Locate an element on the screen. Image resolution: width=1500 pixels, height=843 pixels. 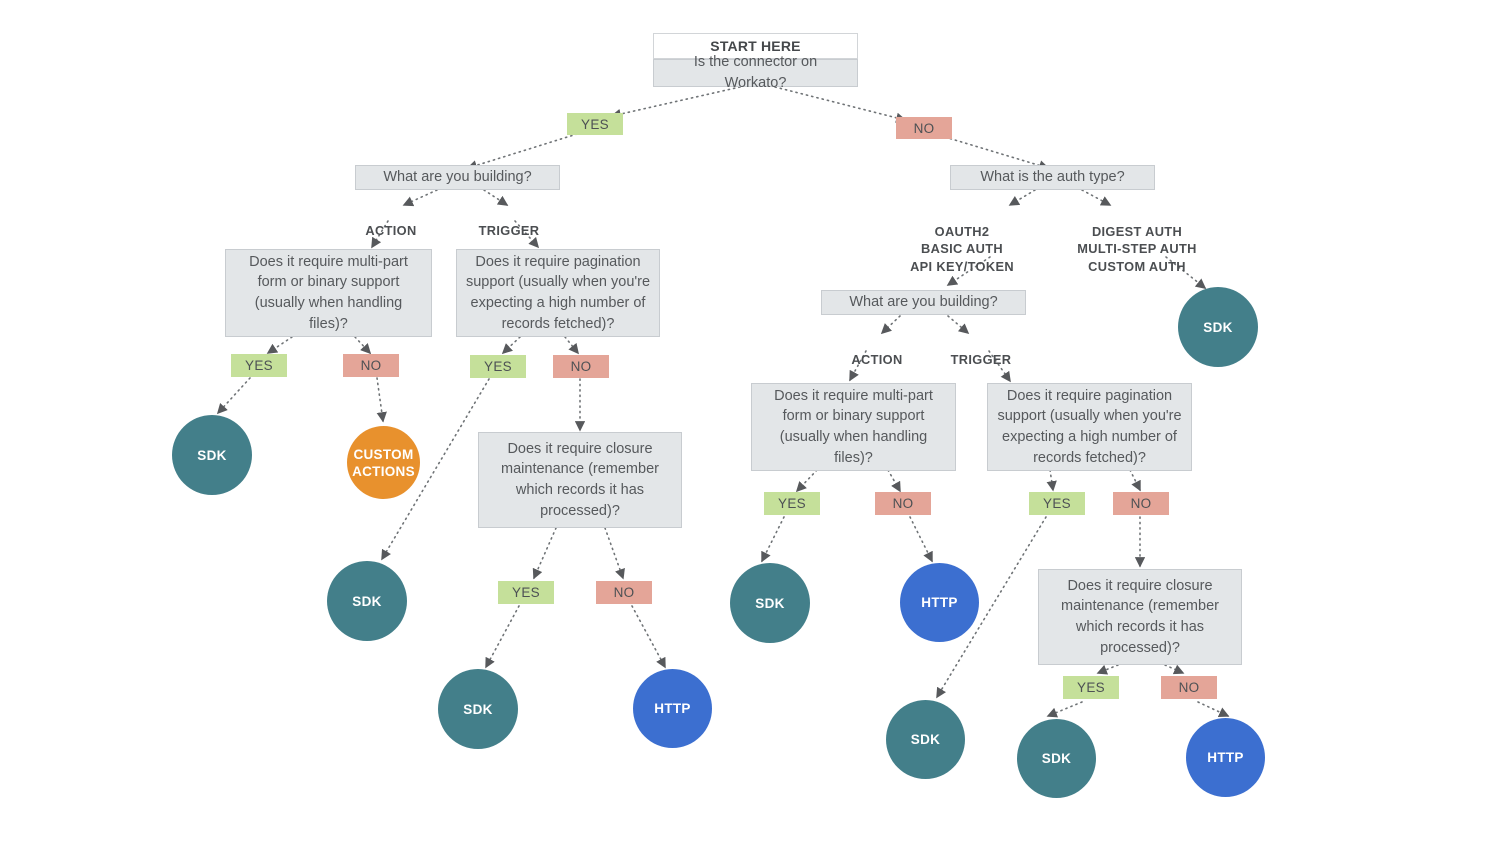
terminal-sdk-pagination-right: SDK is located at coordinates (925, 739).